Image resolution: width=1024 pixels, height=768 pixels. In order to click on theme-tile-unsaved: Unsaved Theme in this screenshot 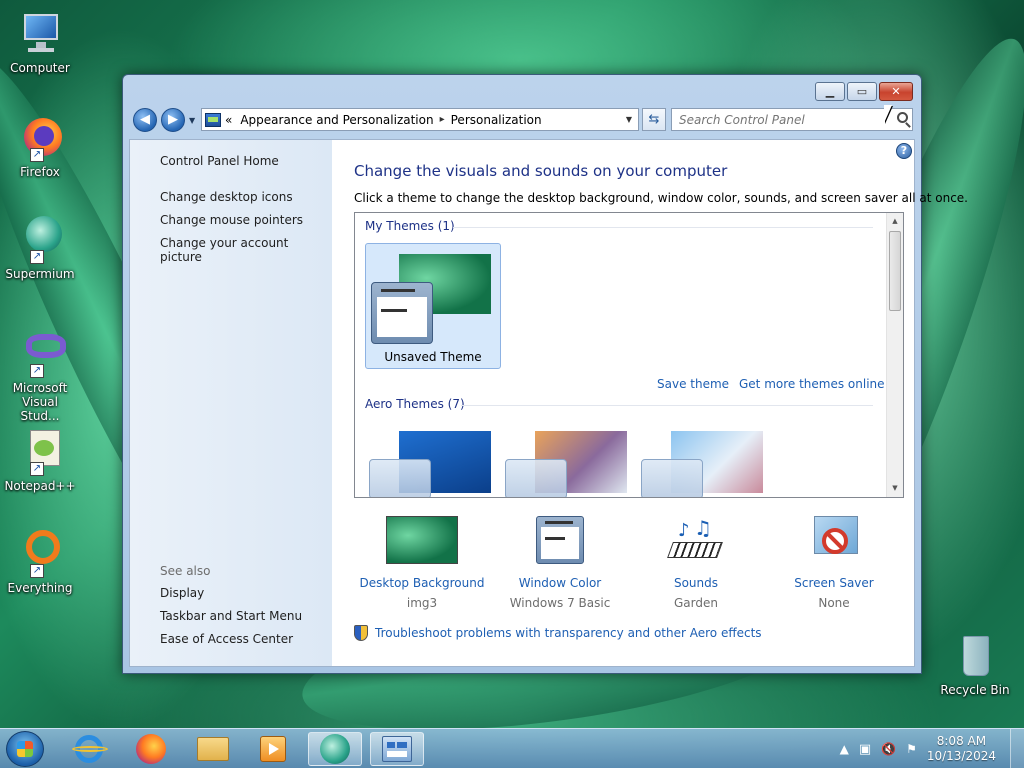, I will do `click(433, 306)`.